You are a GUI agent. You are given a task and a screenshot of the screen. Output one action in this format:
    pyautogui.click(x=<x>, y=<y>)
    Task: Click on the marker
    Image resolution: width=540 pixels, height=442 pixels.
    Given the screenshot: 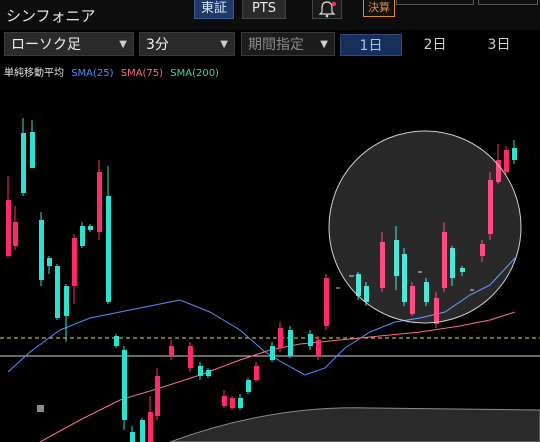 What is the action you would take?
    pyautogui.click(x=40, y=408)
    